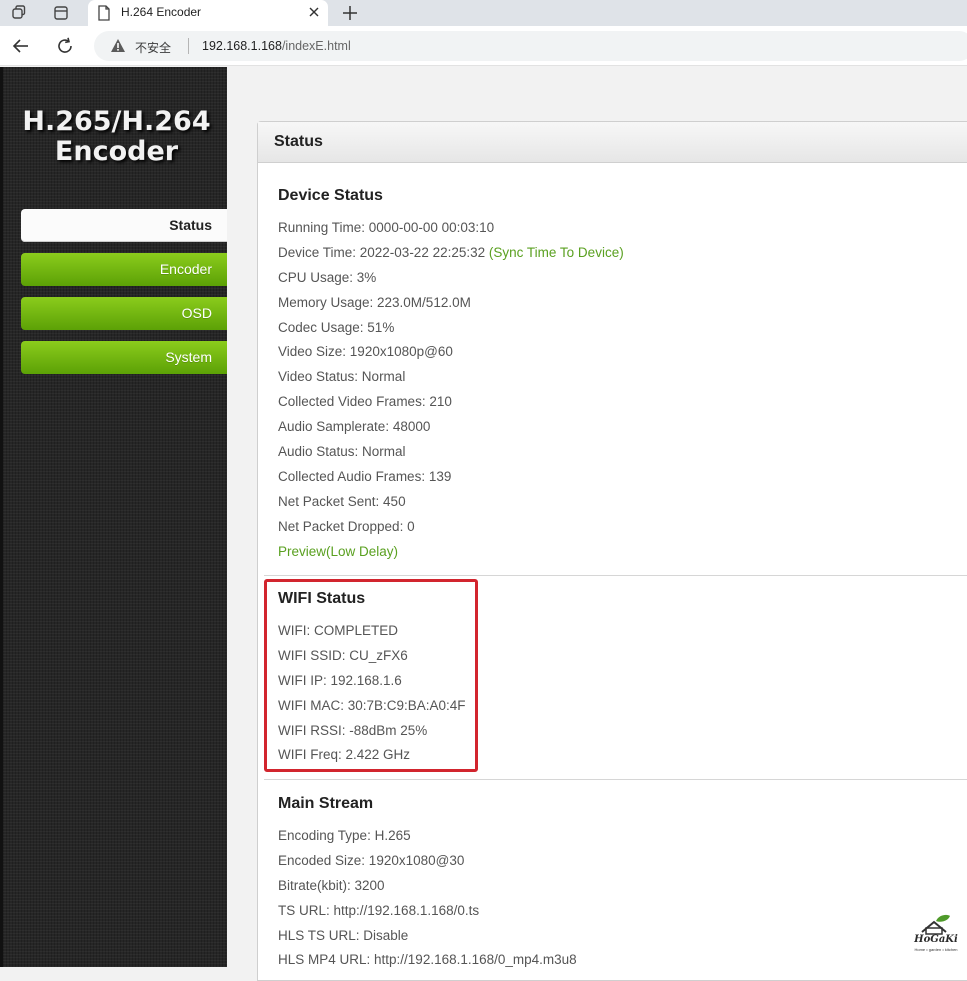 The image size is (967, 981). I want to click on bitrate: Bitrate(kbit): 3200, so click(331, 885).